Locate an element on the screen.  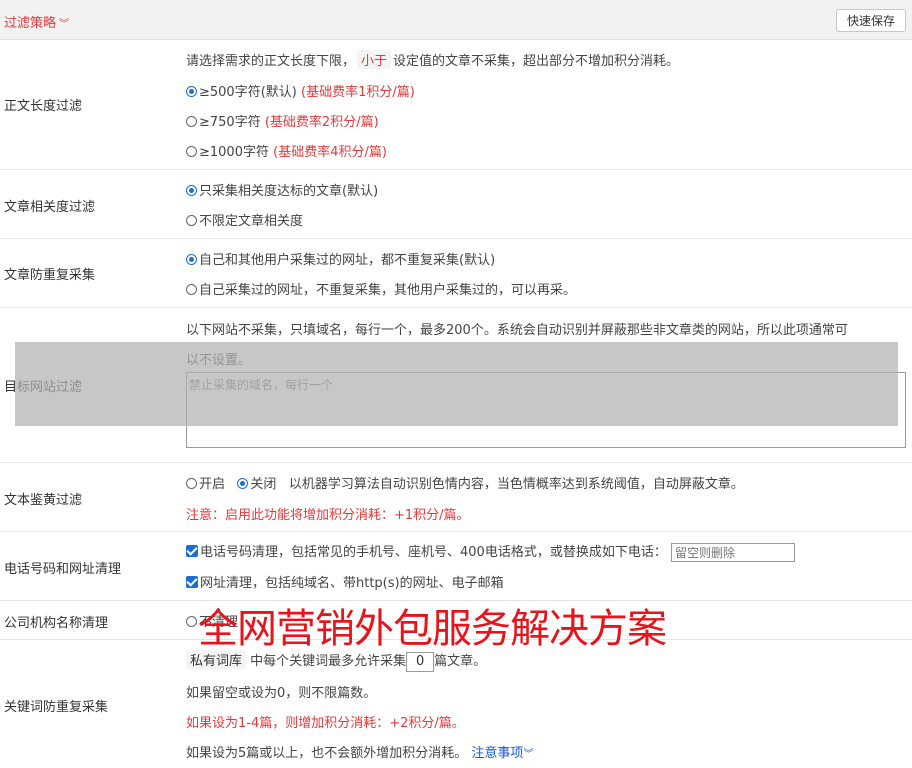
porn-off-label: 关闭 is located at coordinates (263, 484).